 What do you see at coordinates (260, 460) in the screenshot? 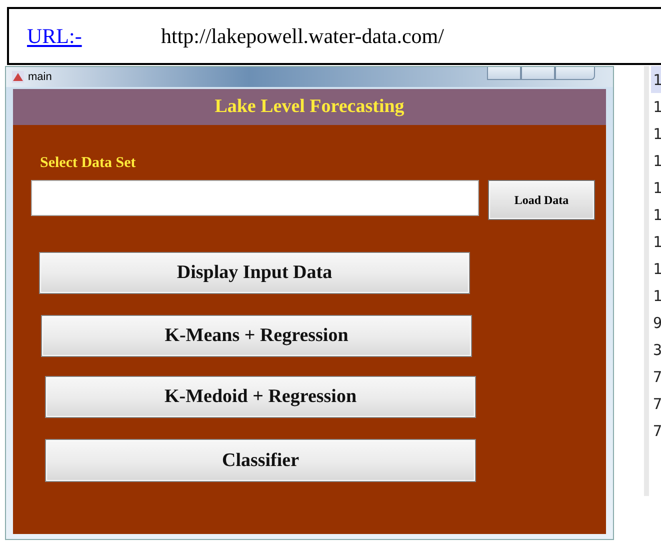
I see `action-button: Classifier` at bounding box center [260, 460].